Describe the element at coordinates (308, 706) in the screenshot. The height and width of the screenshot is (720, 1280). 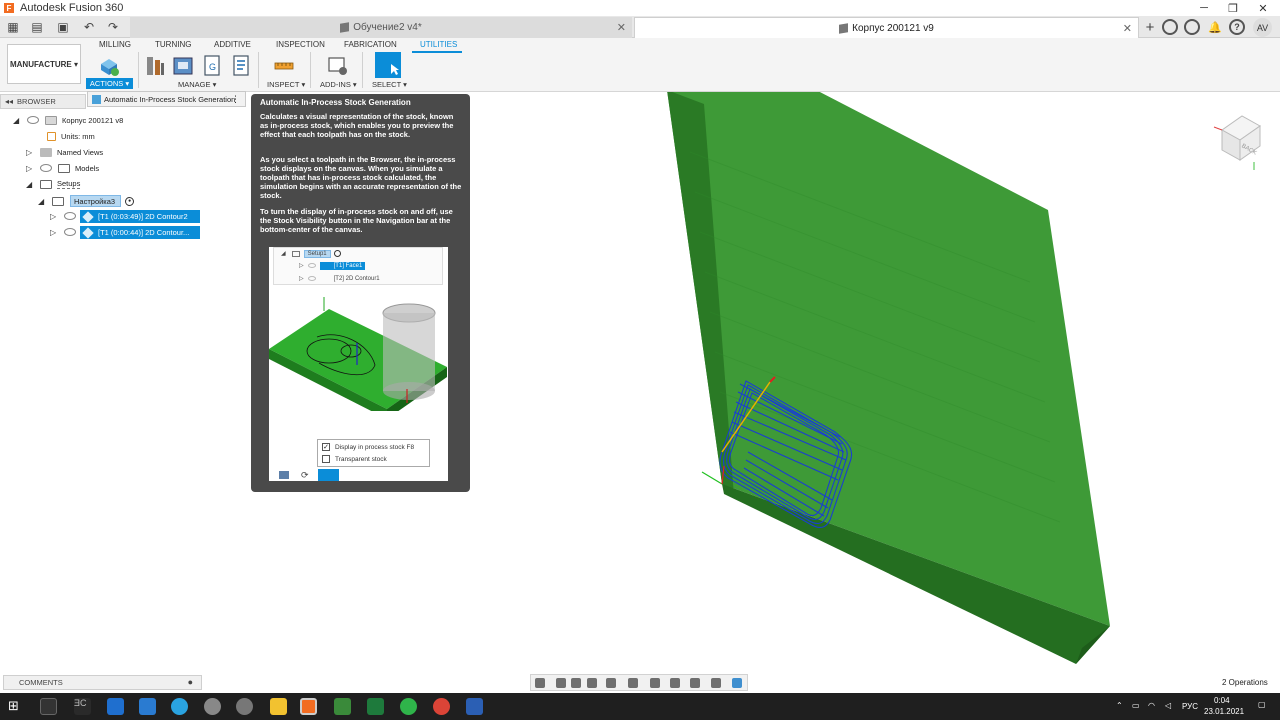
I see `fusion-360-taskbar-icon` at that location.